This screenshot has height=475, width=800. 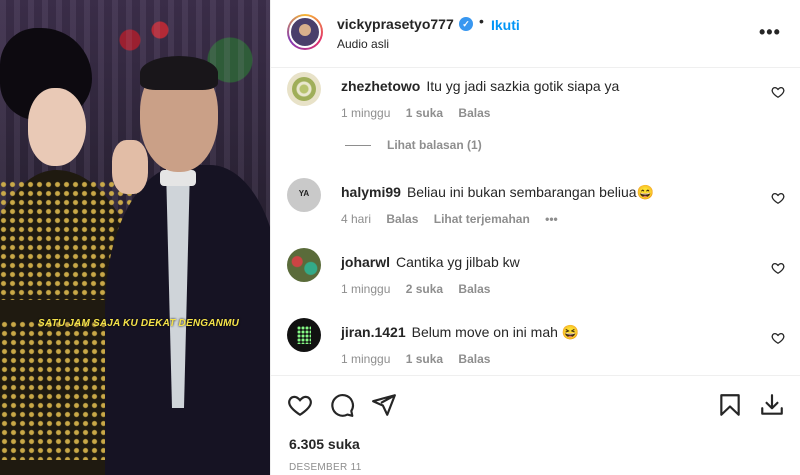 I want to click on post-actions: 6.305 suka DESEMBER 11, so click(x=535, y=425).